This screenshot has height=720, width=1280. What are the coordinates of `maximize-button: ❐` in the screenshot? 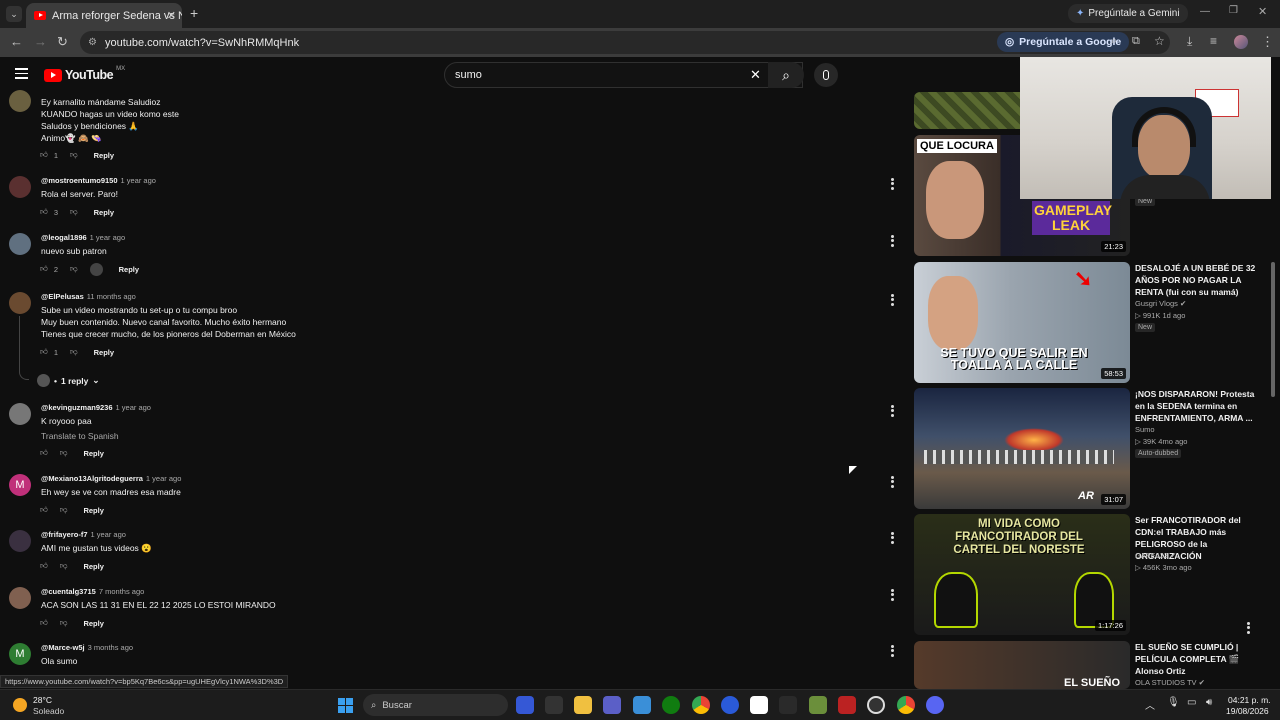 It's located at (1233, 10).